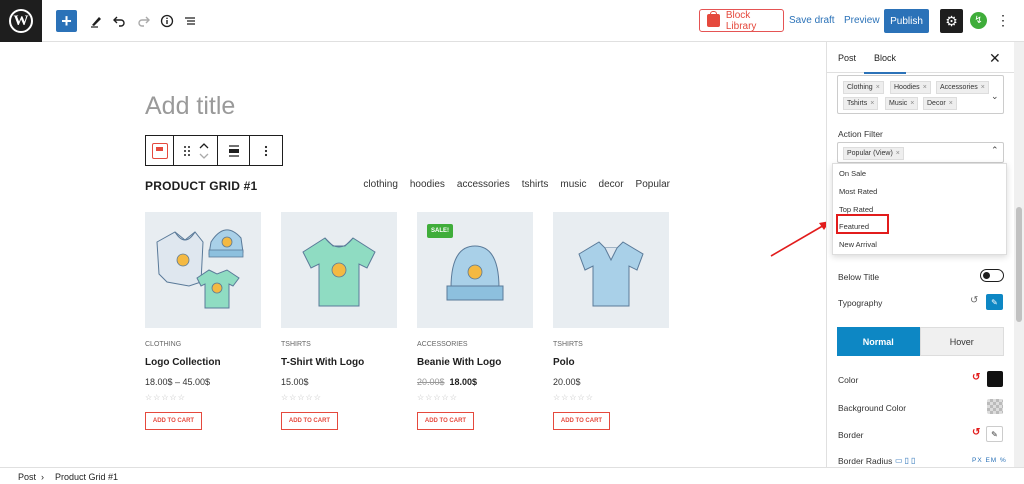 This screenshot has width=1024, height=484. I want to click on product-category: CLOTHING, so click(203, 344).